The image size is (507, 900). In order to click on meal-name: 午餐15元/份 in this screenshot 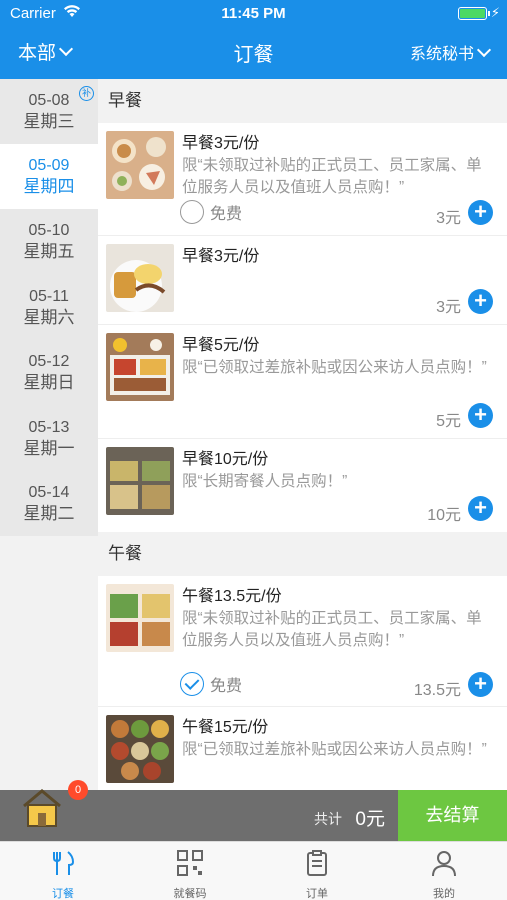, I will do `click(225, 727)`.